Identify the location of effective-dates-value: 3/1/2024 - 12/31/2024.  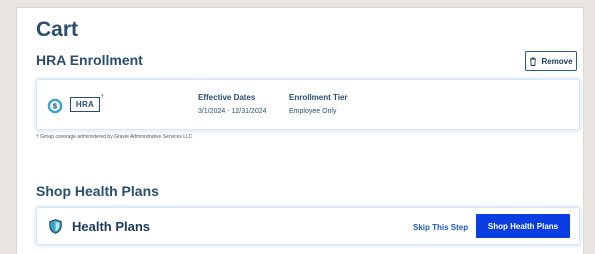
(232, 111).